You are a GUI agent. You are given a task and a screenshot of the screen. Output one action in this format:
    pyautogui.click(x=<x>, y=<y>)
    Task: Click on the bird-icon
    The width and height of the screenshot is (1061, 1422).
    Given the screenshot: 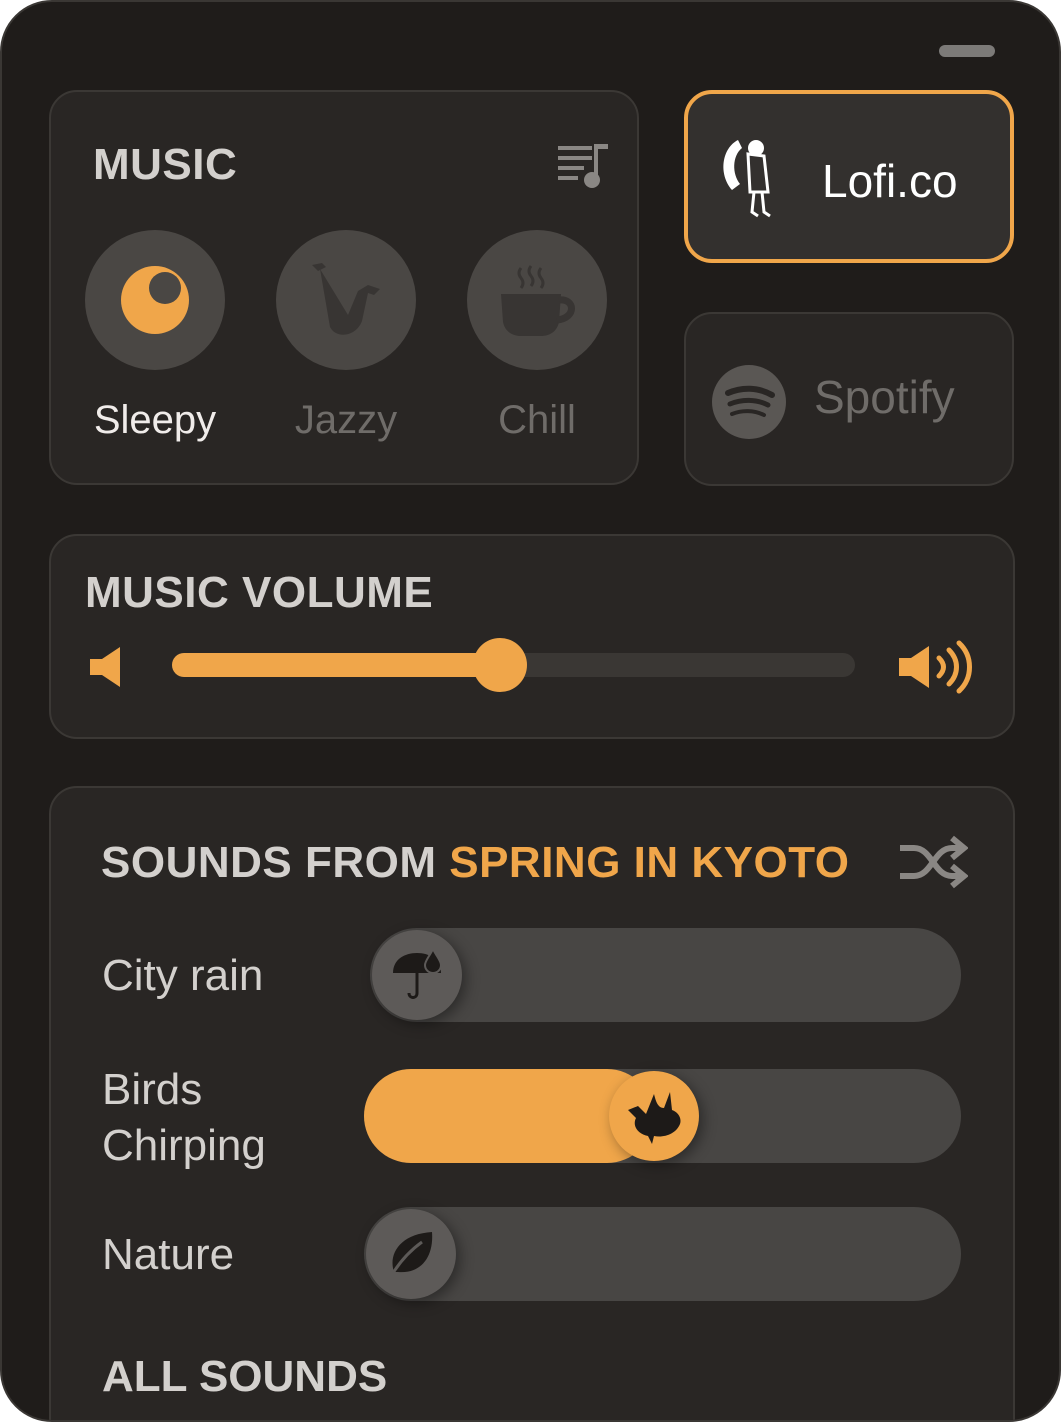 What is the action you would take?
    pyautogui.click(x=654, y=1118)
    